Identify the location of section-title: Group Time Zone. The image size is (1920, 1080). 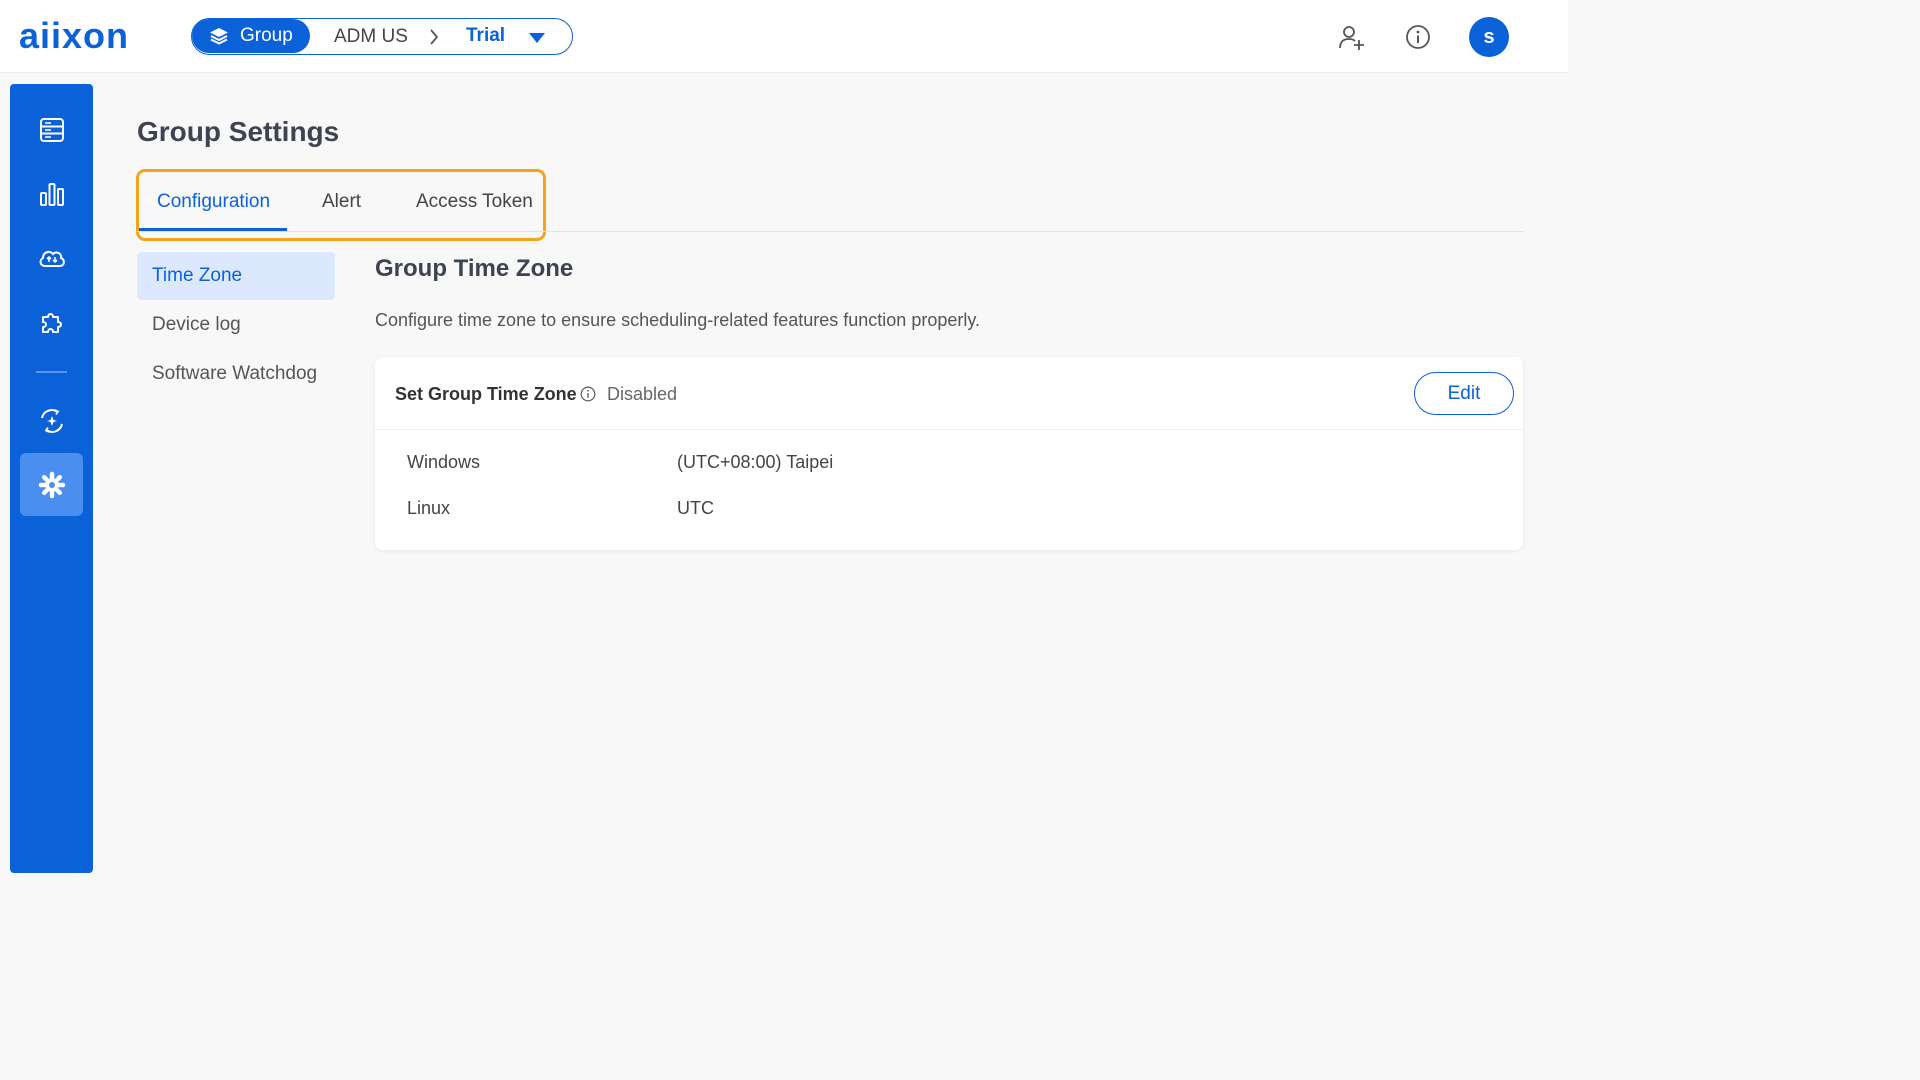
(474, 268).